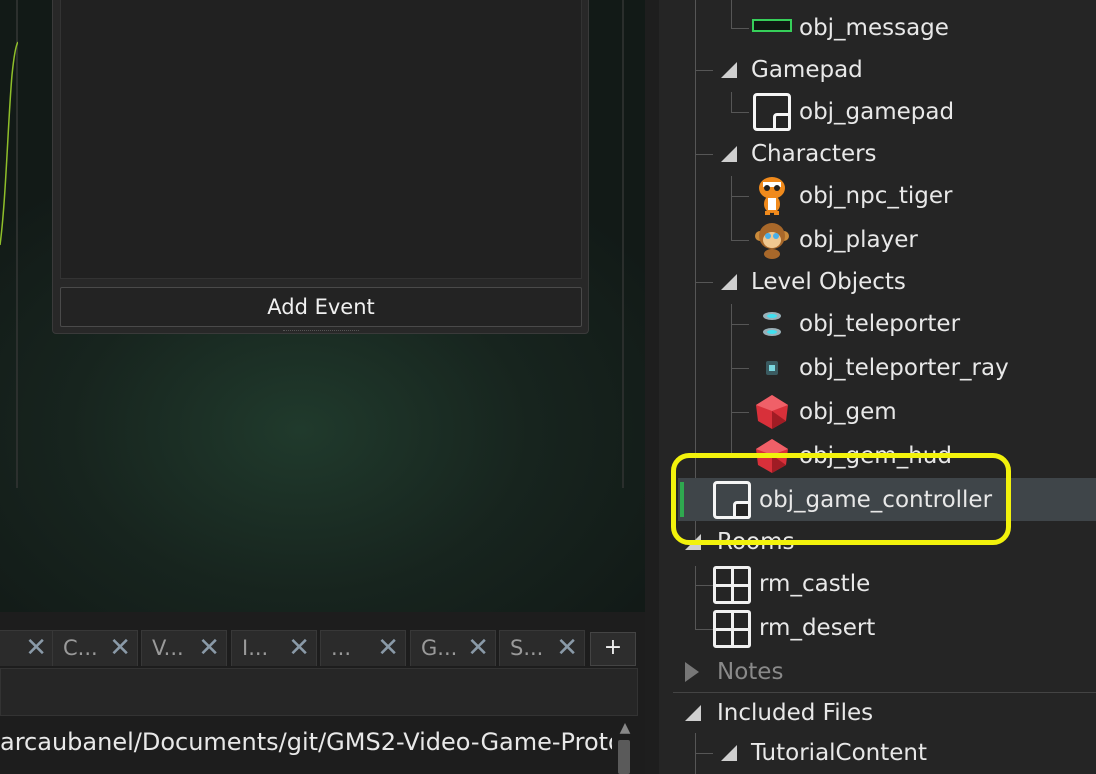  What do you see at coordinates (884, 672) in the screenshot?
I see `tree-folder-notes: Notes` at bounding box center [884, 672].